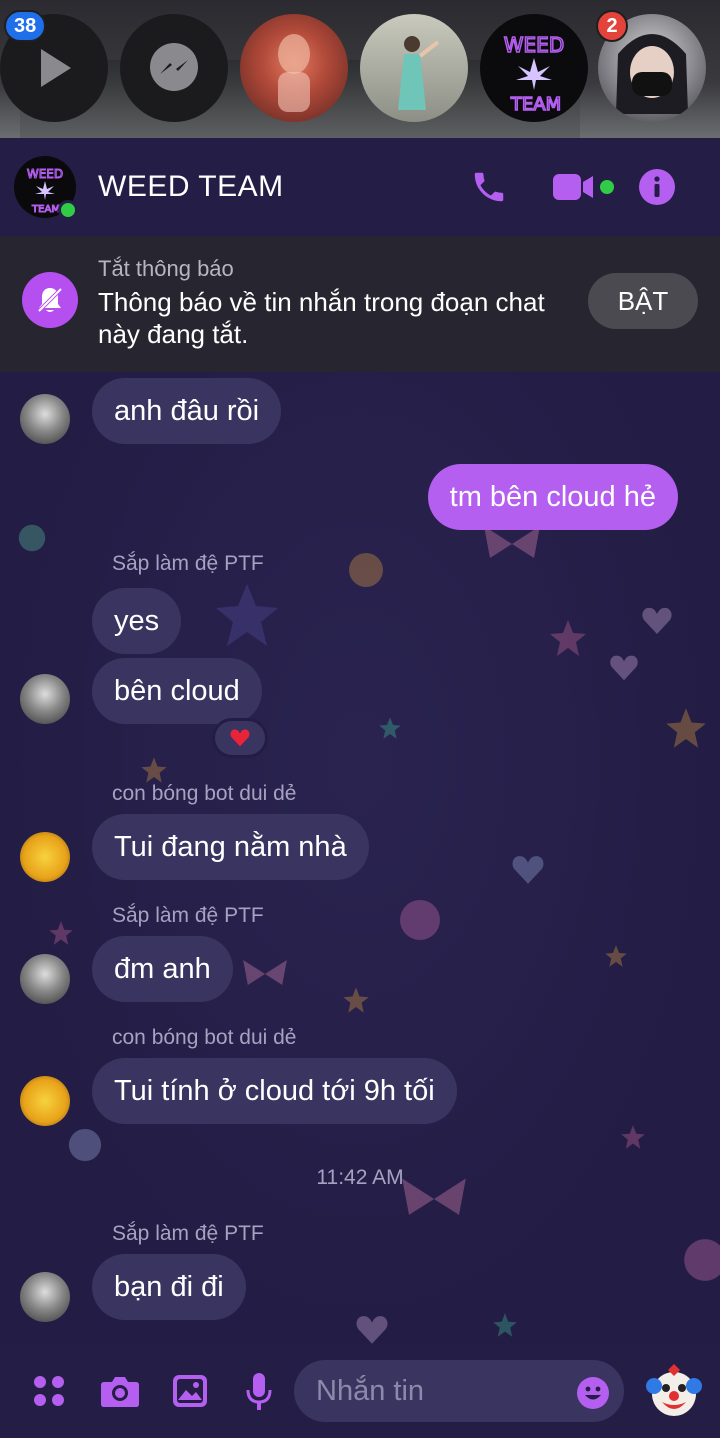 This screenshot has height=1438, width=720. What do you see at coordinates (25, 26) in the screenshot?
I see `unread-badge: 38` at bounding box center [25, 26].